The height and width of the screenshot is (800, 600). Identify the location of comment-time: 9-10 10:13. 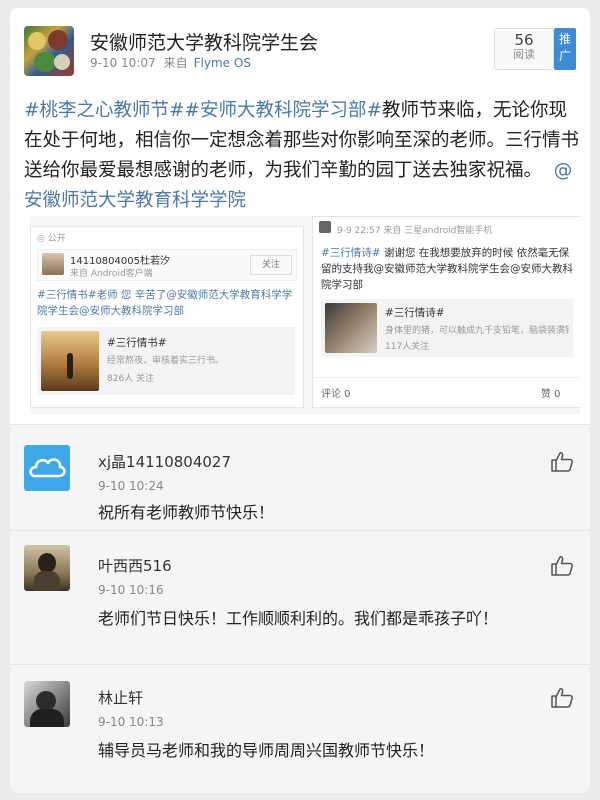
(131, 722).